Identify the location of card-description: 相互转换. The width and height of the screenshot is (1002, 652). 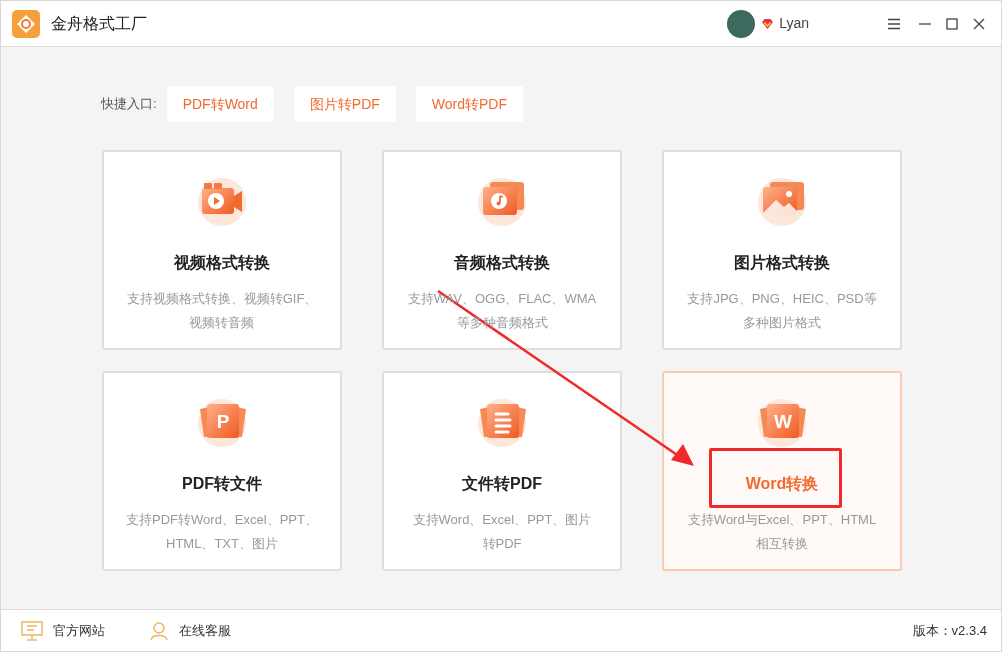
(782, 544).